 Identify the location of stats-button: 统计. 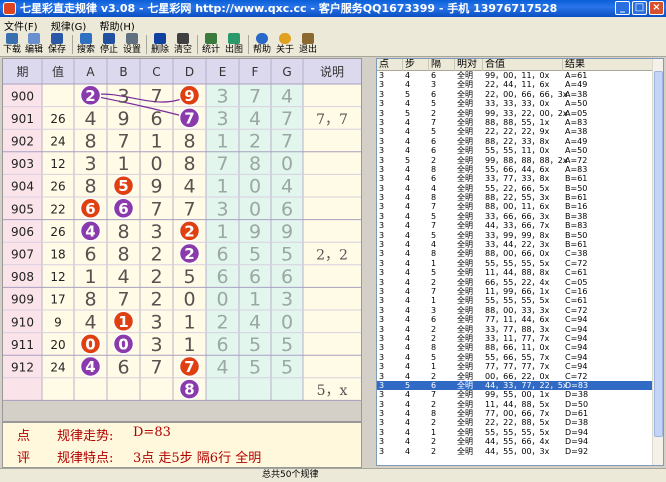
(211, 44).